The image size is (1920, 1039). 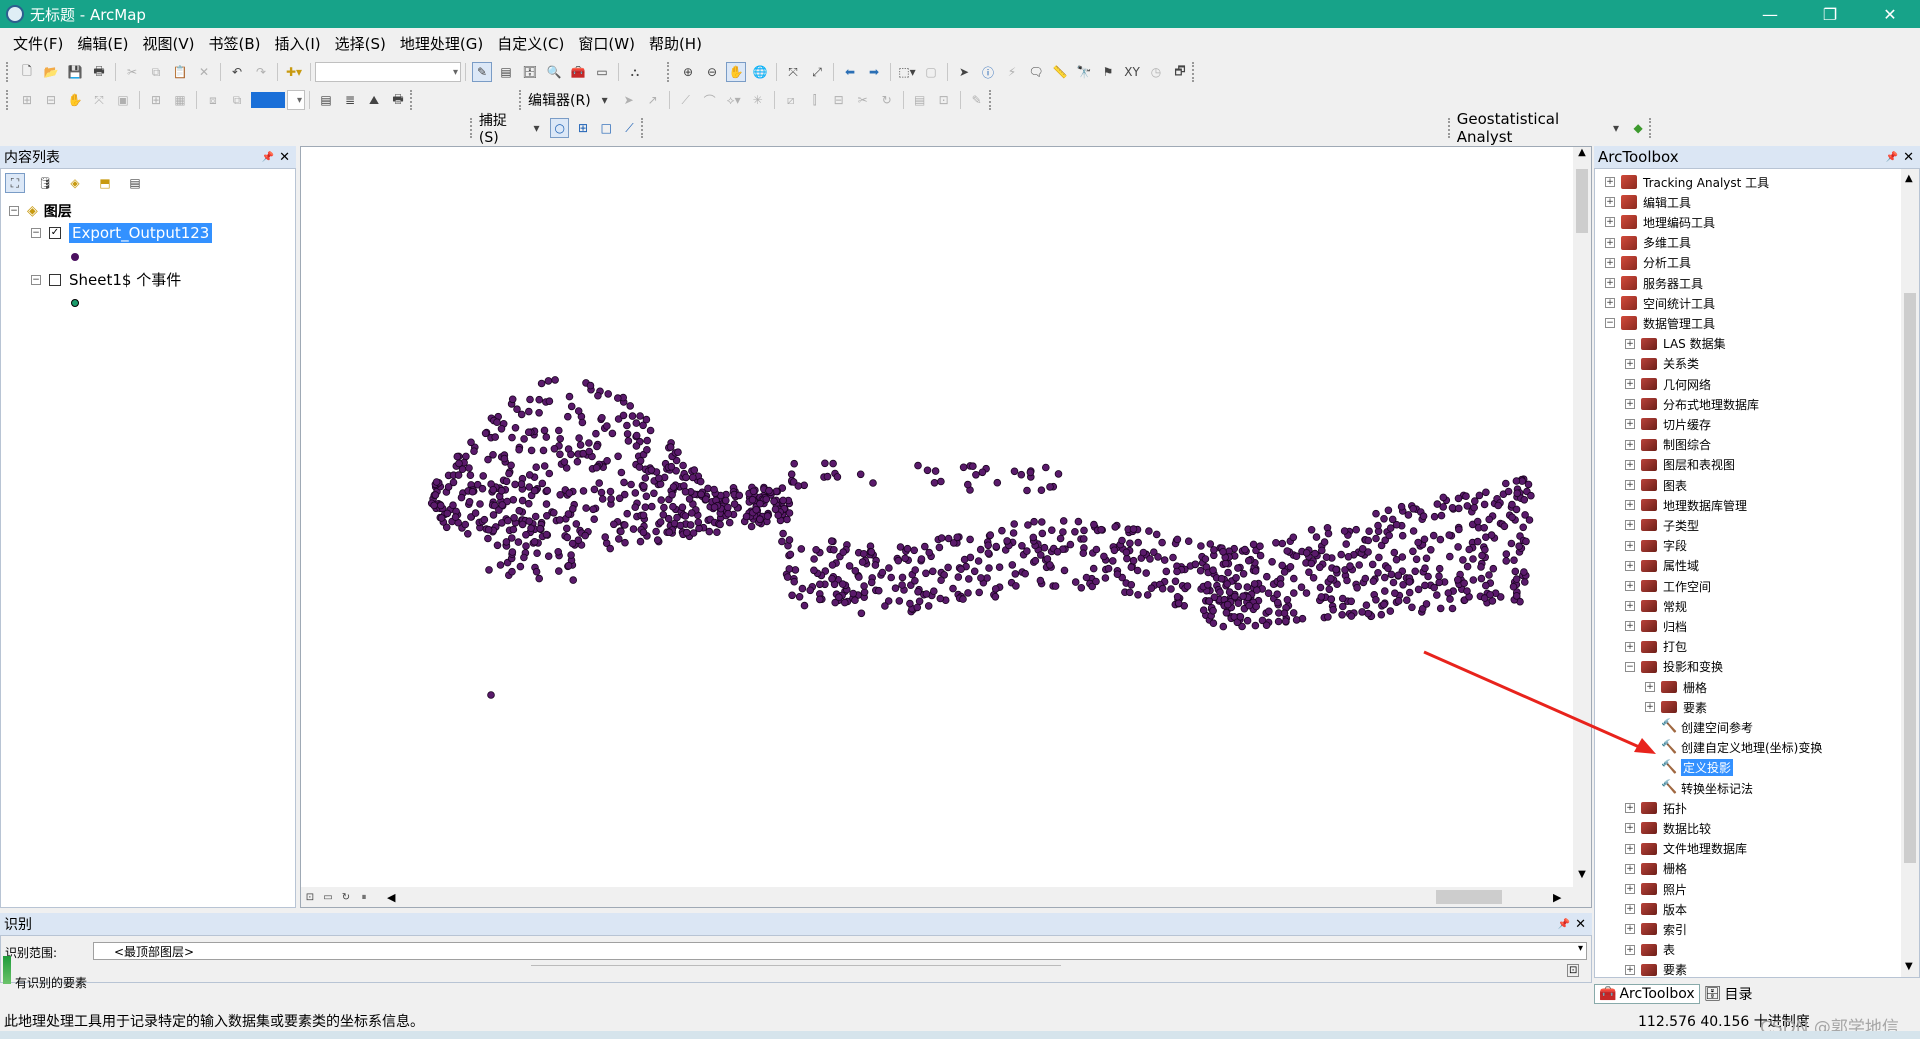 I want to click on toolbox-scrollbar: ▲ ▼, so click(x=1910, y=573).